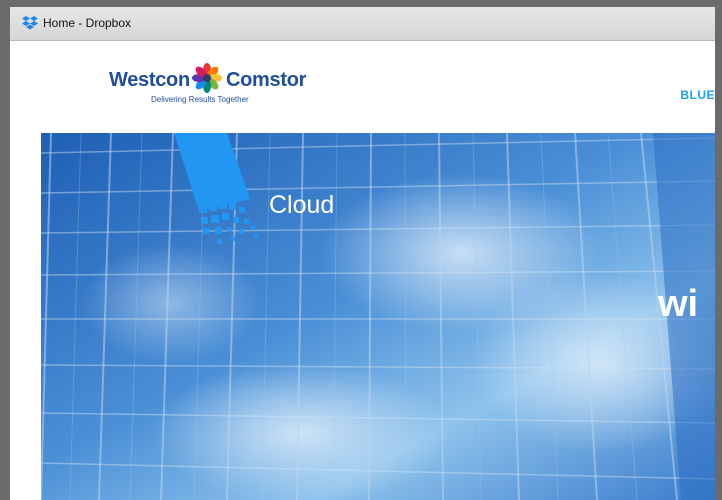 The width and height of the screenshot is (722, 500). I want to click on logo-word-comstor: Comstor, so click(266, 80).